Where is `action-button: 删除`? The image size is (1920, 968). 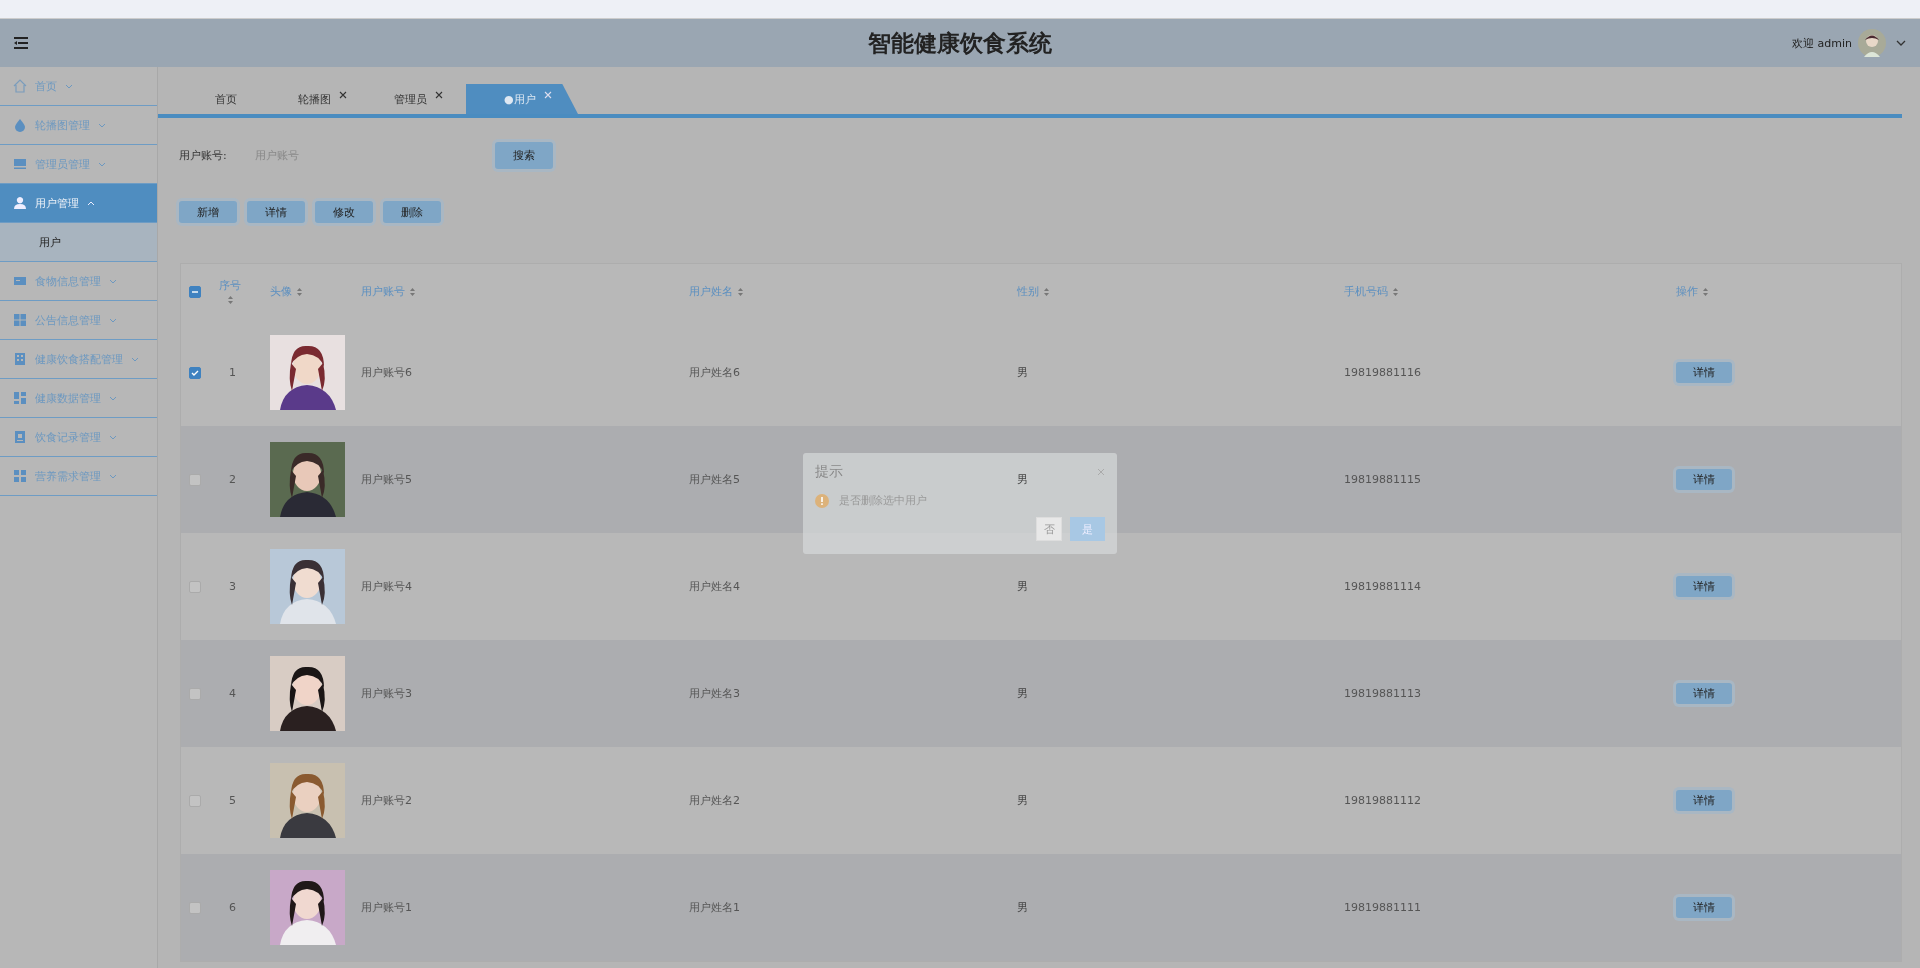 action-button: 删除 is located at coordinates (412, 212).